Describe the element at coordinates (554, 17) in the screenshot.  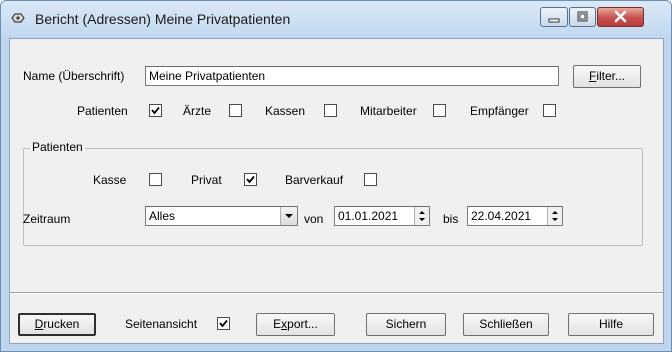
I see `minimize-button` at that location.